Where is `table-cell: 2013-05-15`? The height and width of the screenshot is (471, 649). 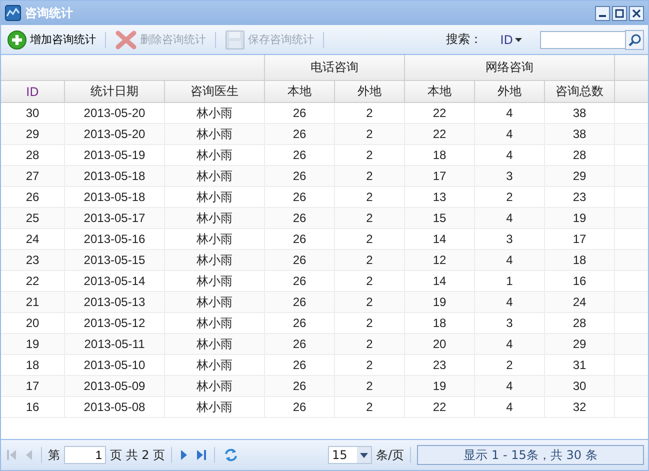
table-cell: 2013-05-15 is located at coordinates (115, 260).